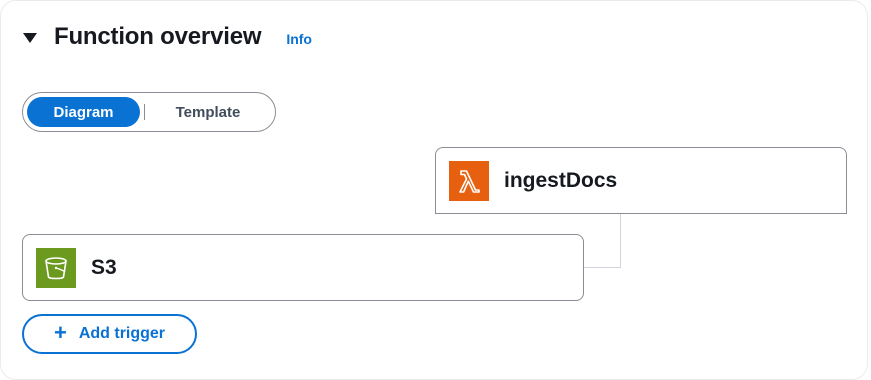 The width and height of the screenshot is (871, 380). I want to click on info-link: Info, so click(299, 39).